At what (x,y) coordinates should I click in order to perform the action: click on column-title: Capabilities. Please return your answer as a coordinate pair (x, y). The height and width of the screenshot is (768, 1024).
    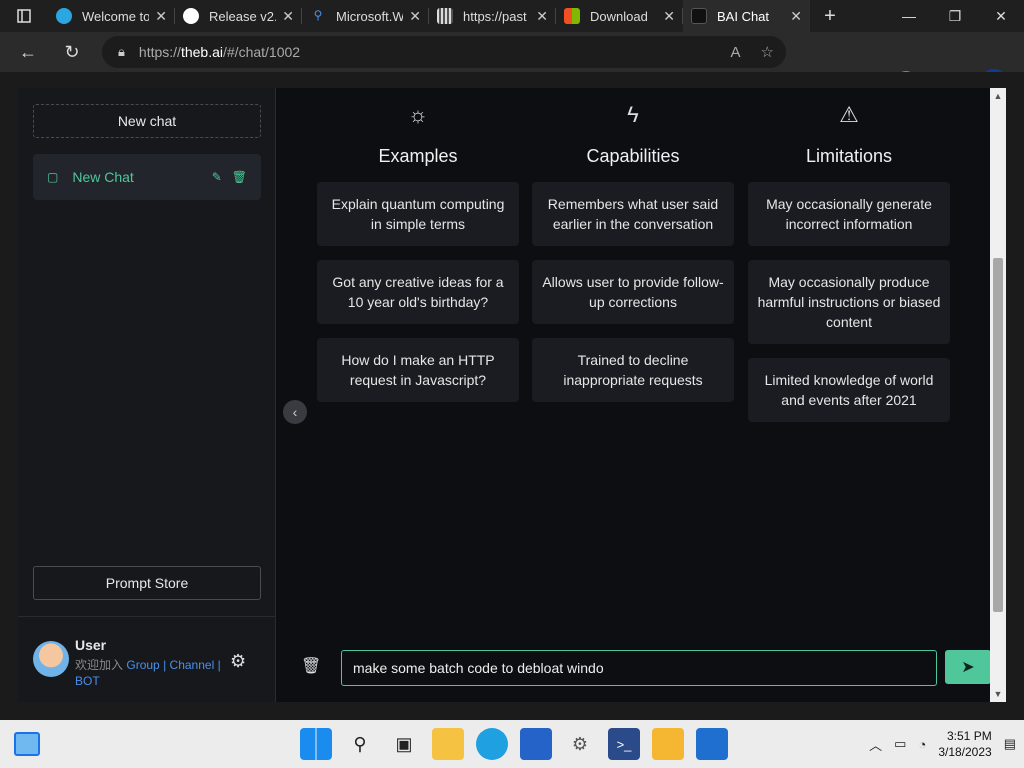
    Looking at the image, I should click on (633, 156).